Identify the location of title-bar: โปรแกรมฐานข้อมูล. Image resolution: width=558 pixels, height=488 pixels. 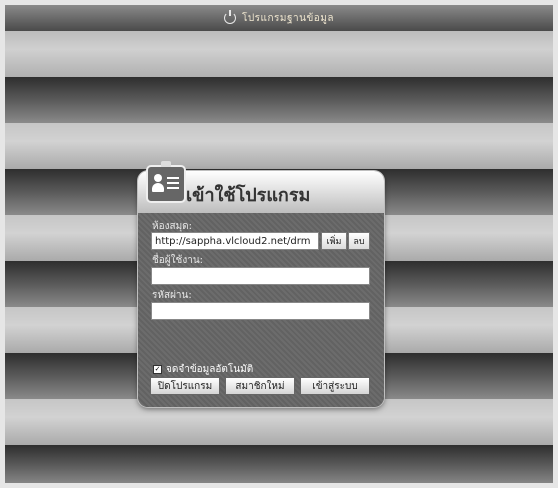
(279, 18).